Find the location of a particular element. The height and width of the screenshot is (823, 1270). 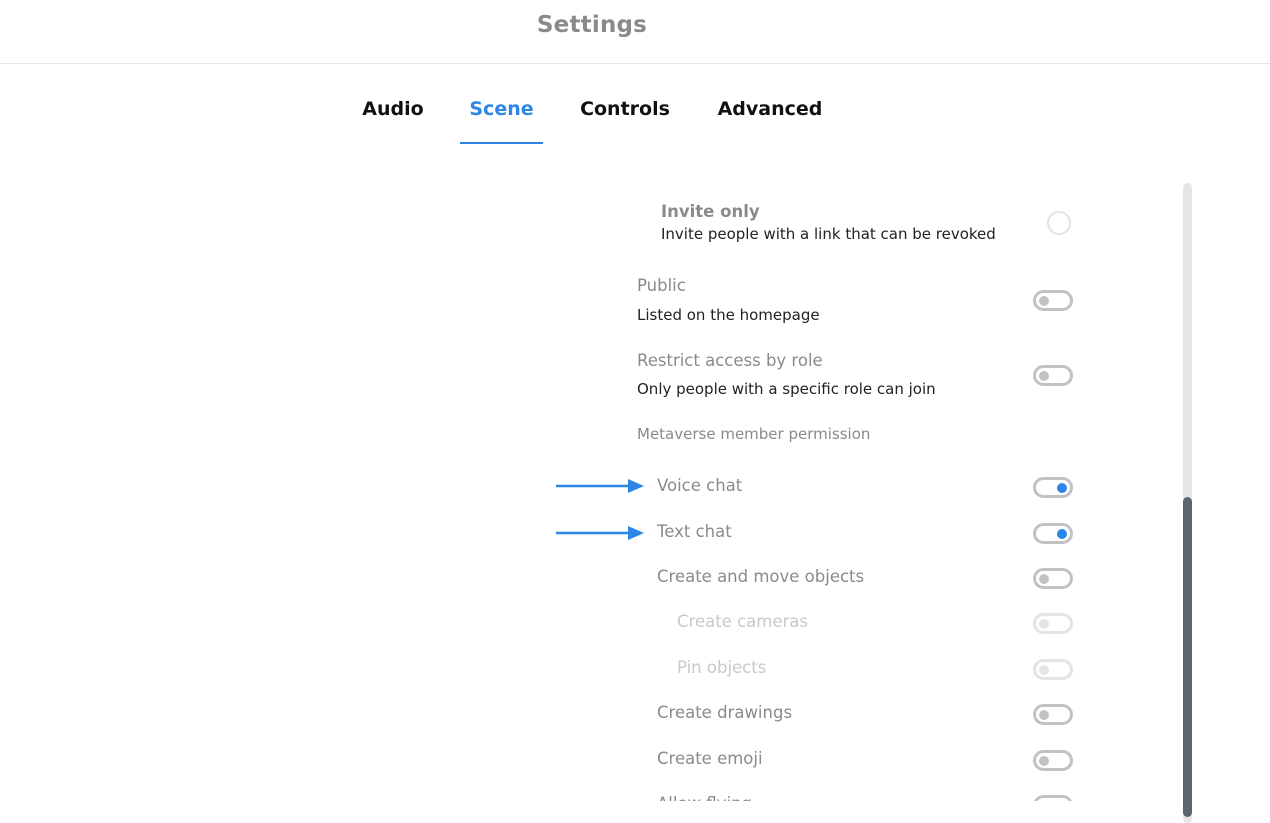

scrollbar-thumb is located at coordinates (1187, 657).